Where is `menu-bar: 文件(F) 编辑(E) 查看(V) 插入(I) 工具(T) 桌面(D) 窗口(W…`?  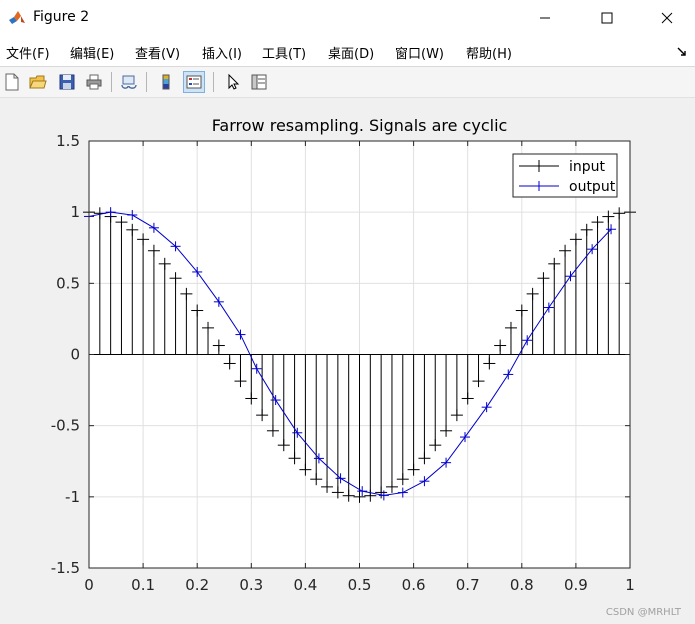
menu-bar: 文件(F) 编辑(E) 查看(V) 插入(I) 工具(T) 桌面(D) 窗口(W… is located at coordinates (347, 51).